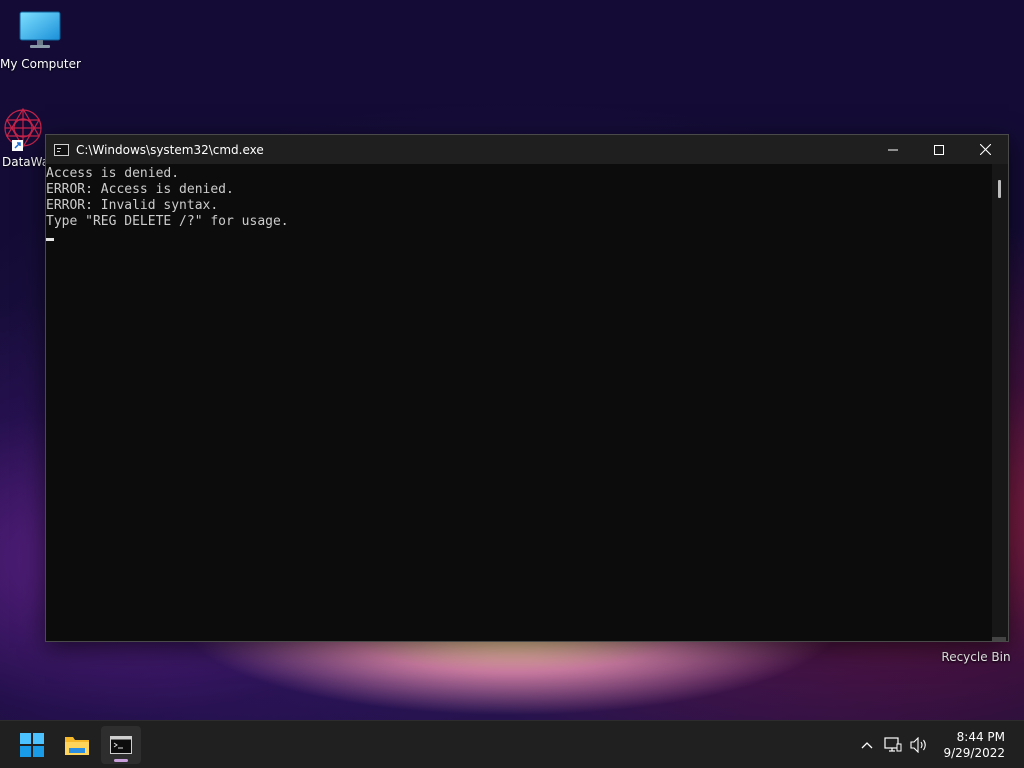 The width and height of the screenshot is (1024, 768). I want to click on network-icon, so click(893, 744).